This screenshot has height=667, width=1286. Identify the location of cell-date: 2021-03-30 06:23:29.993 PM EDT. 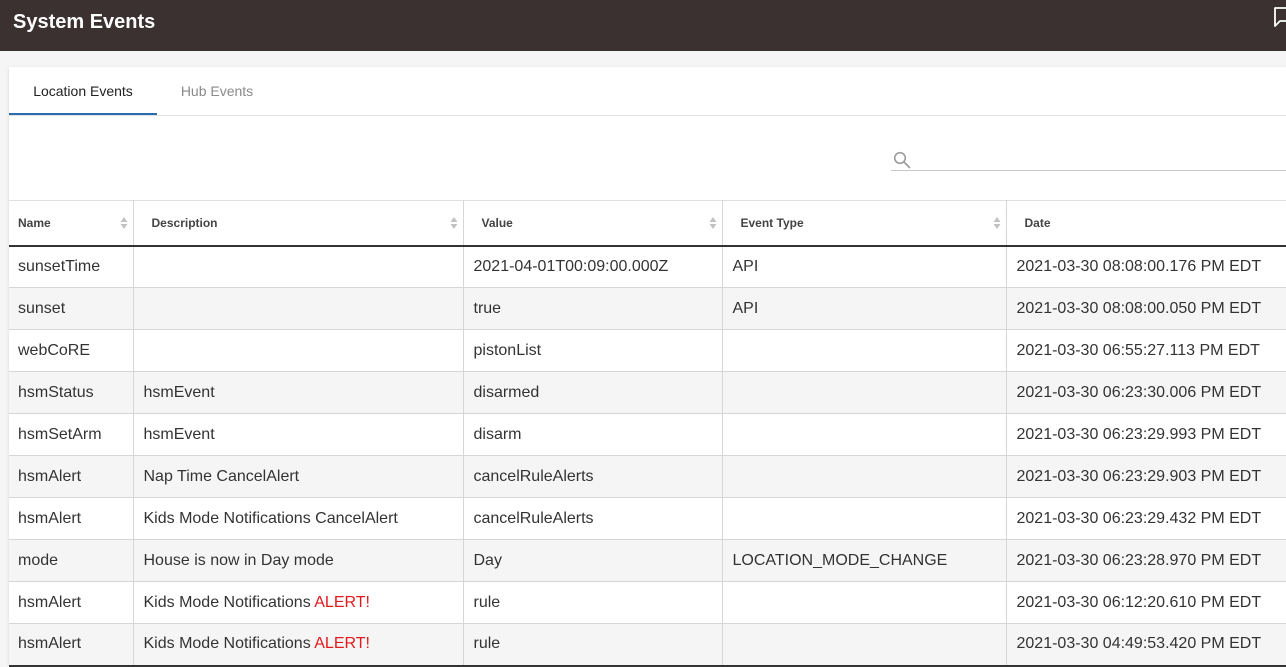
(1146, 434).